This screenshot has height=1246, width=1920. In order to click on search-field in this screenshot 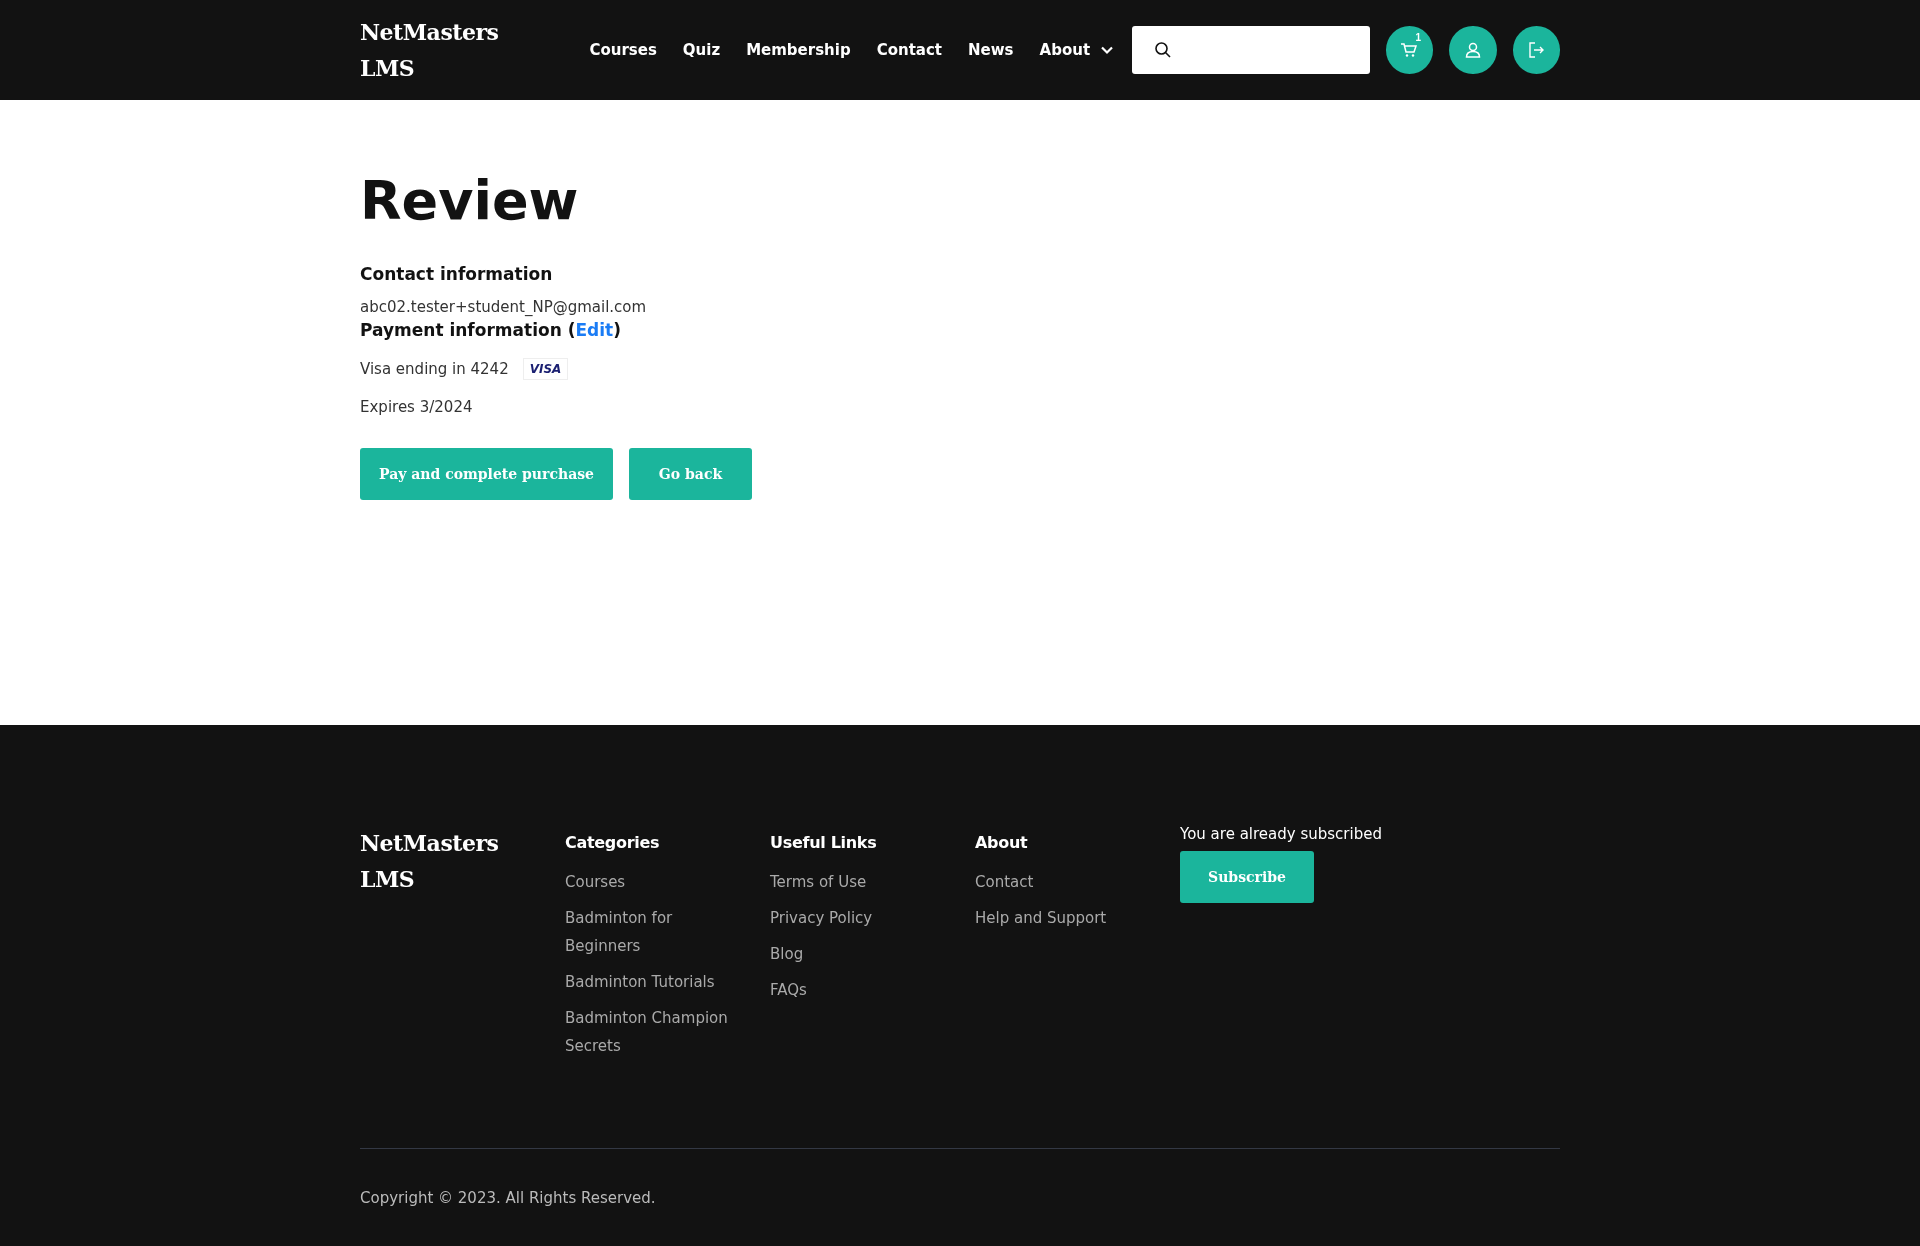, I will do `click(1251, 50)`.